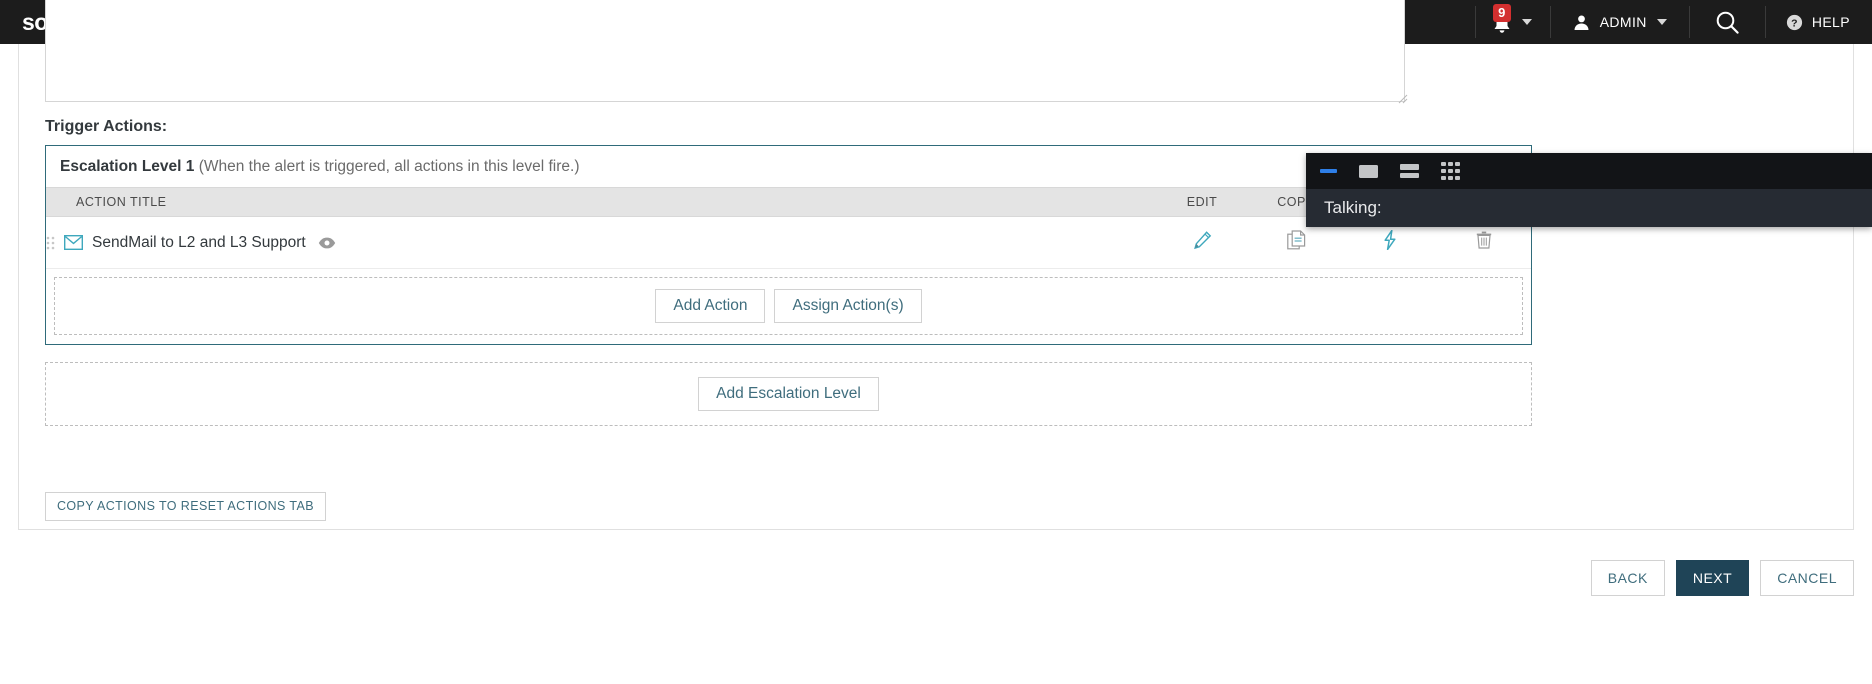 The image size is (1872, 684). I want to click on action-title-cell: SendMail to L2 and L3 Support, so click(600, 242).